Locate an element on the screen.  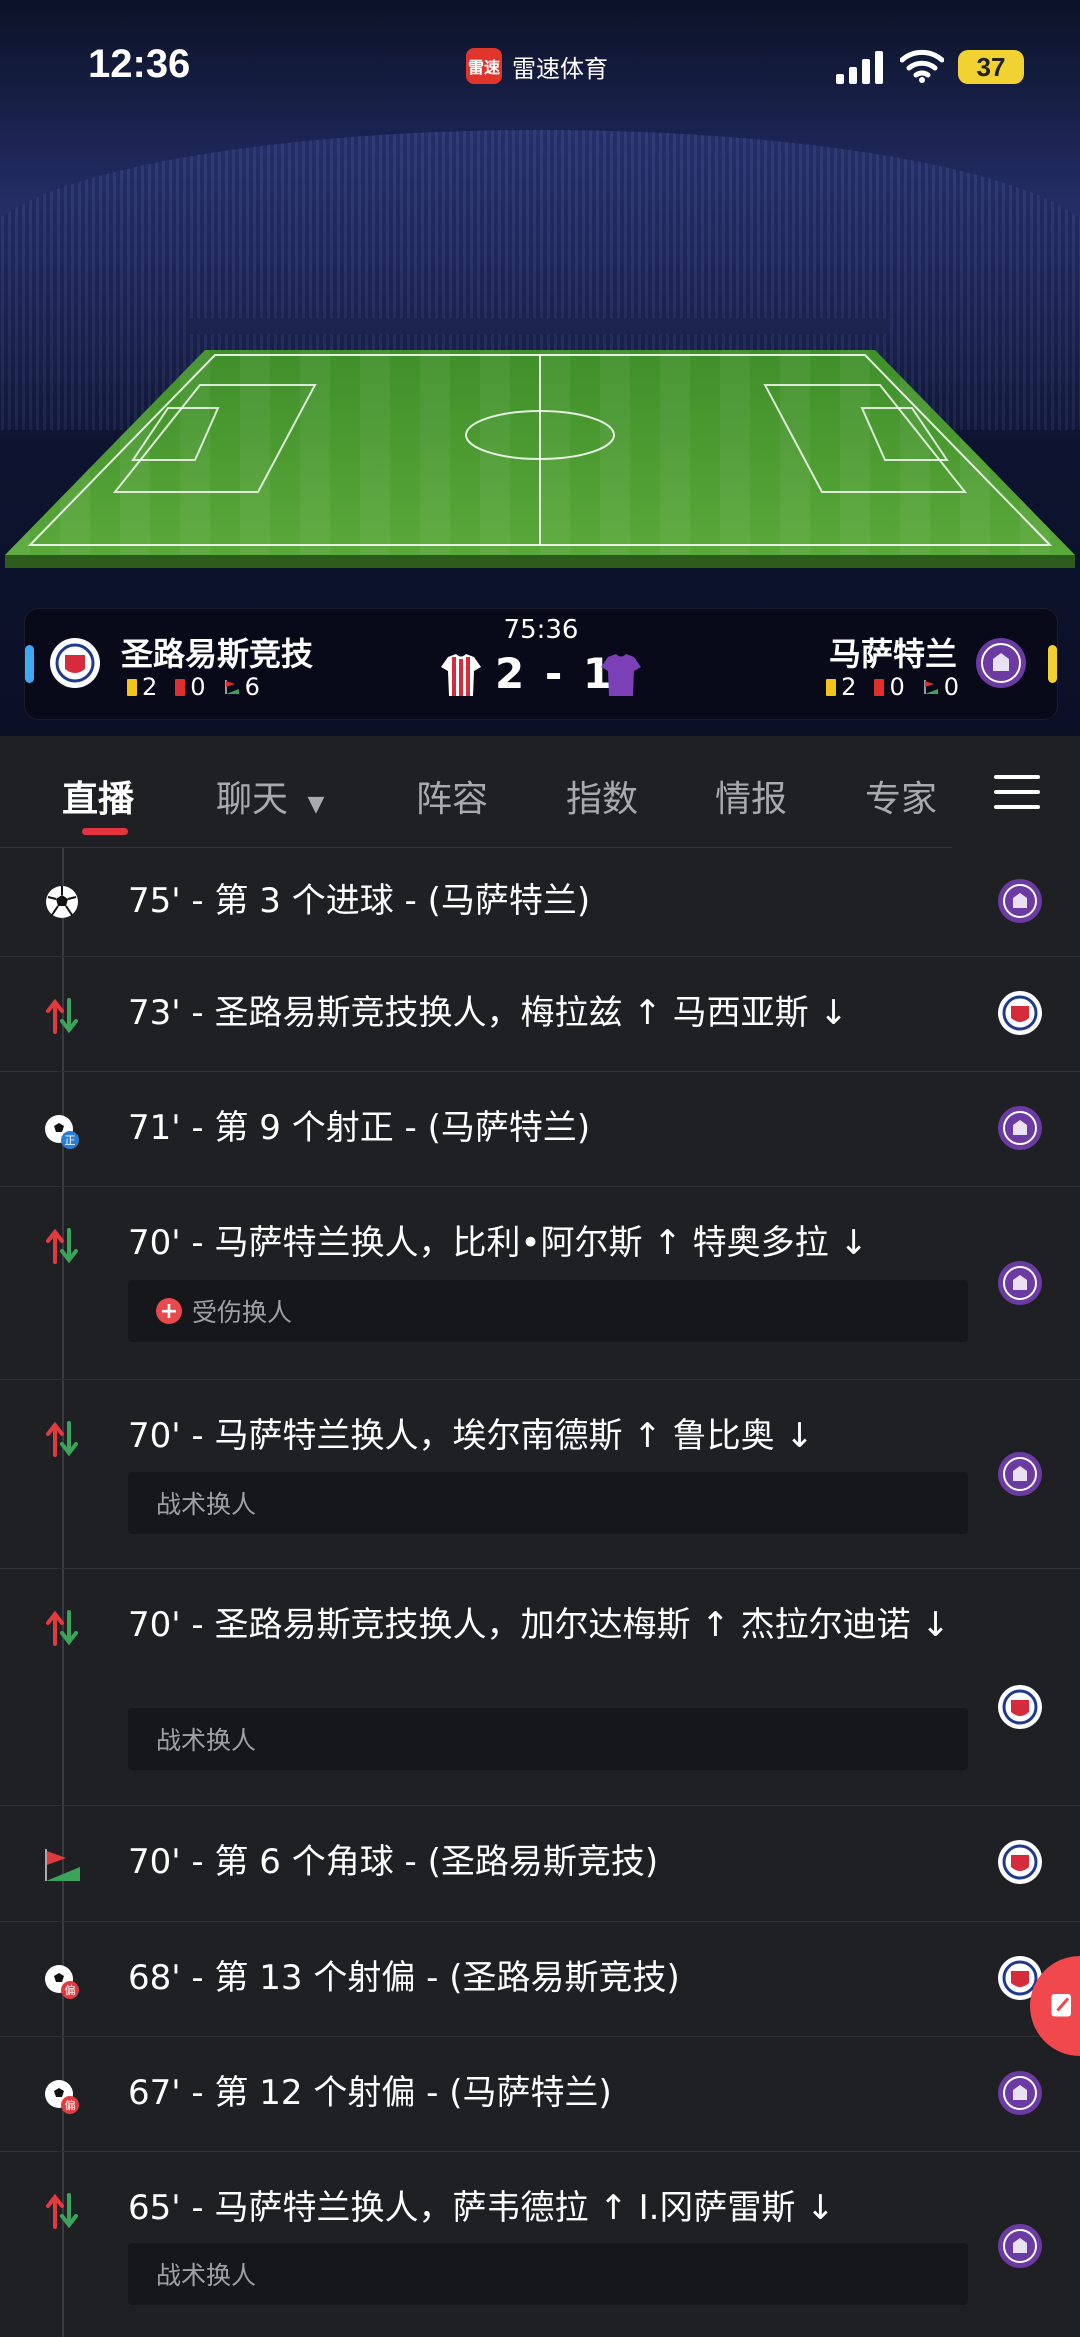
event-note: + 受伤换人 is located at coordinates (548, 1311).